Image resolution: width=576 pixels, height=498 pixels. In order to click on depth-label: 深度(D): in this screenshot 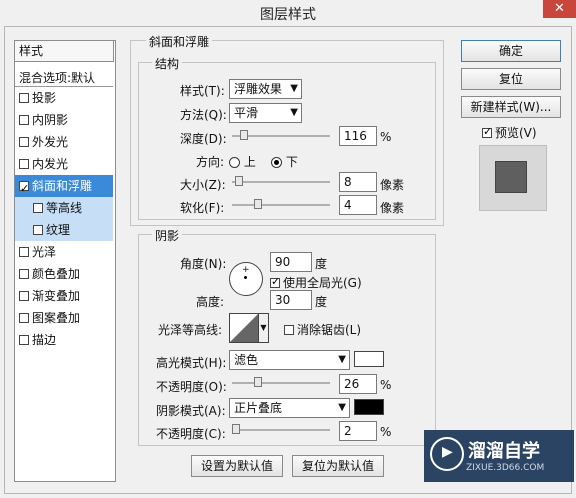, I will do `click(203, 139)`.